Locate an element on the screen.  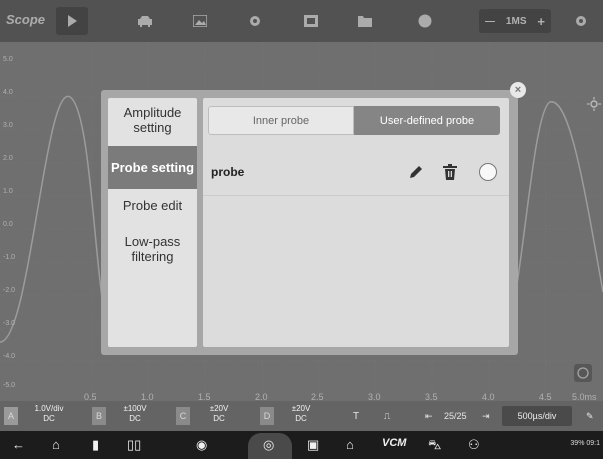
channel-a-settings: 1.0V/div DC is located at coordinates (49, 414).